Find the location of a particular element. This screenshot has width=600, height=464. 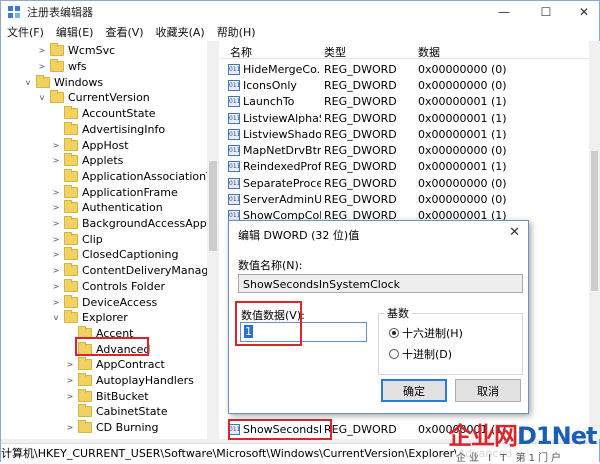

radio-unselected-icon is located at coordinates (394, 354).